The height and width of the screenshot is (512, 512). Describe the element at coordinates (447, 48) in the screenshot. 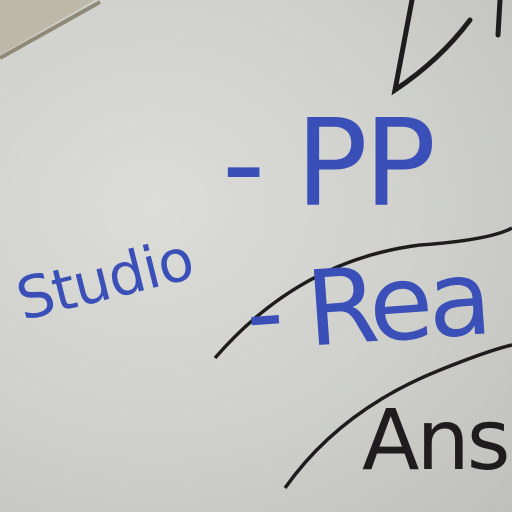

I see `word-top` at that location.